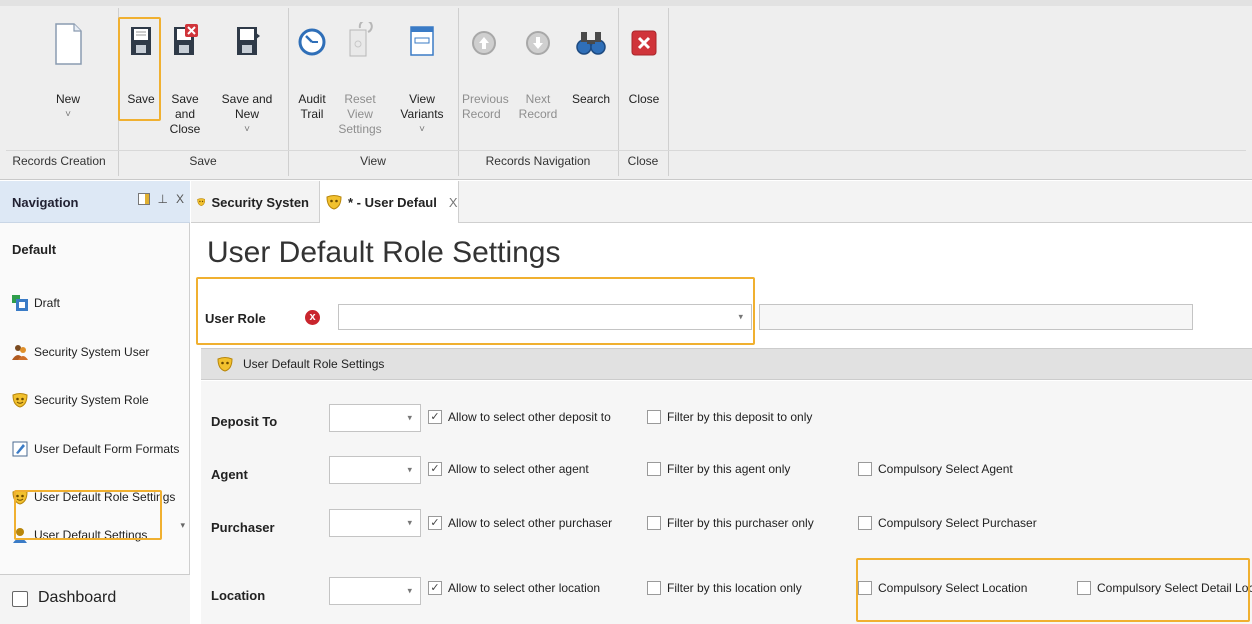  I want to click on group-label-records-creation: Records Creation, so click(59, 161).